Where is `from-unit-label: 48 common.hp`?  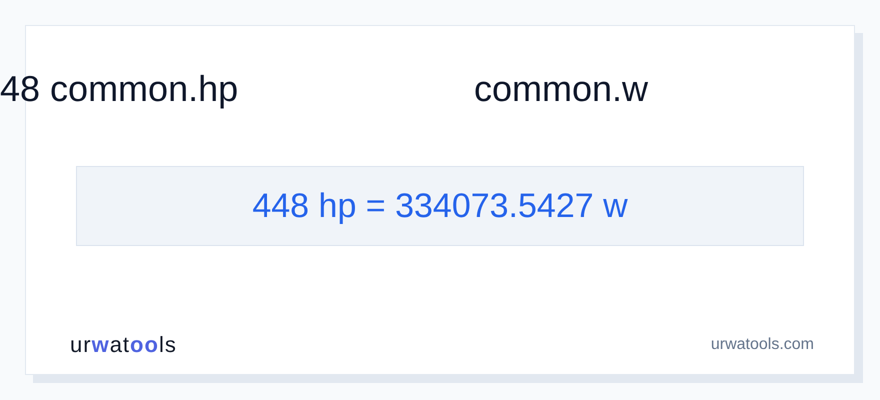
from-unit-label: 48 common.hp is located at coordinates (119, 89).